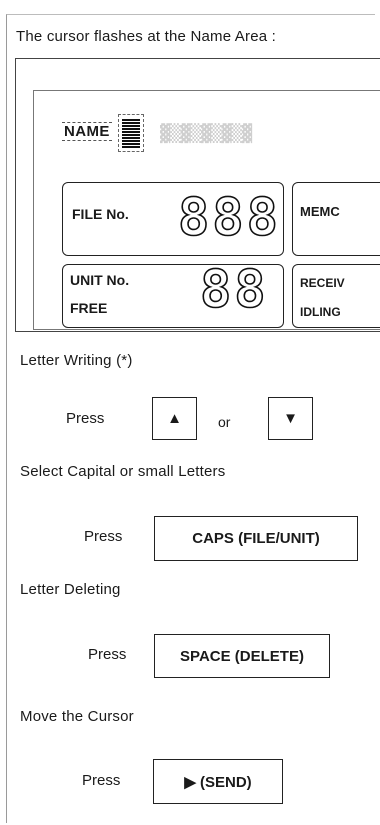 This screenshot has height=825, width=380. I want to click on intro-text: The cursor flashes at the Name Area :, so click(146, 36).